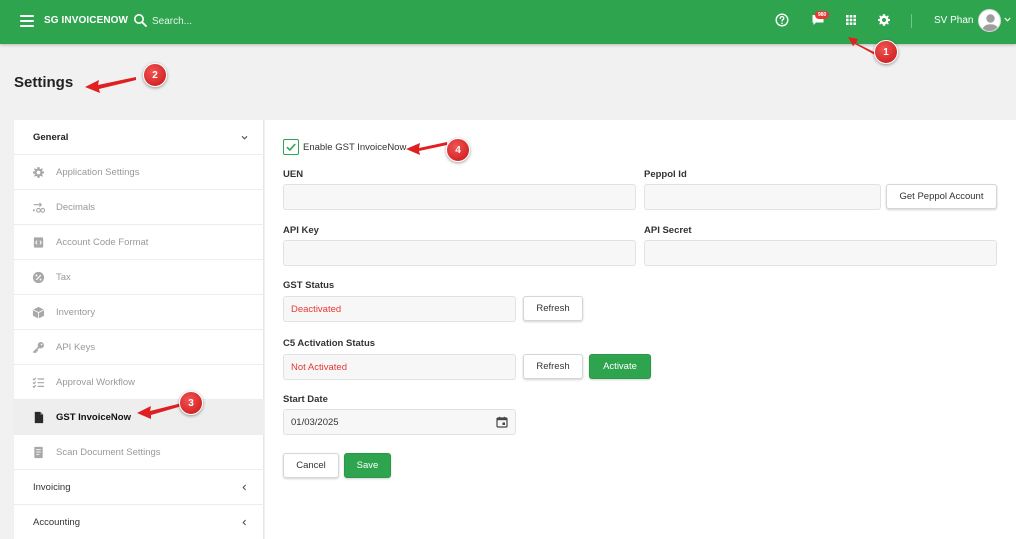 The width and height of the screenshot is (1016, 539). I want to click on sidebar-item-label: Decimals, so click(76, 207).